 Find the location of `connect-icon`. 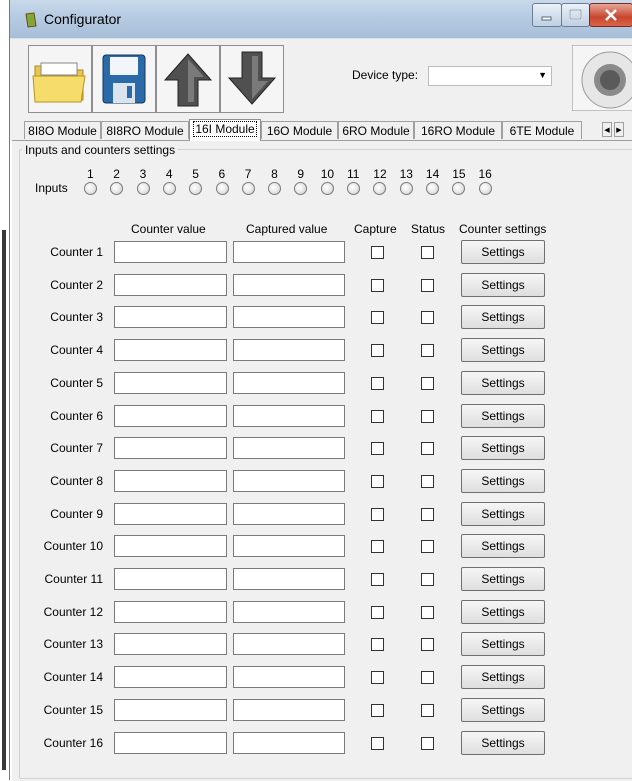

connect-icon is located at coordinates (601, 78).